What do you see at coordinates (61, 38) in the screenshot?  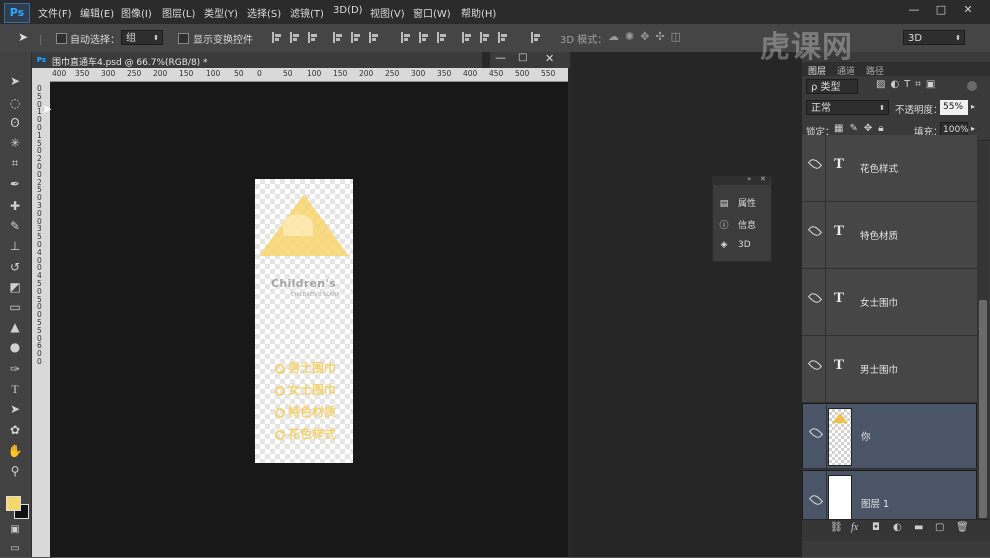 I see `auto-select-checkbox` at bounding box center [61, 38].